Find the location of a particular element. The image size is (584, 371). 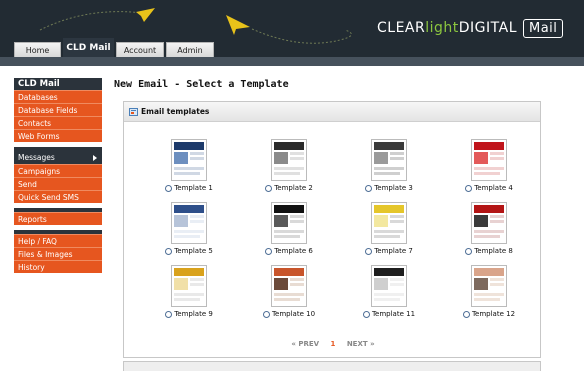

template-option: Template 6 is located at coordinates (289, 228).